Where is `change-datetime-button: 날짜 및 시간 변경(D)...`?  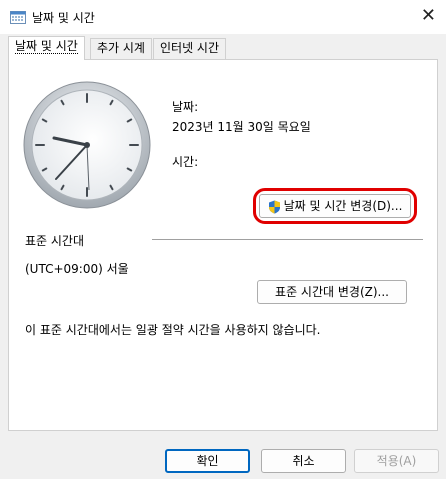
change-datetime-button: 날짜 및 시간 변경(D)... is located at coordinates (335, 206).